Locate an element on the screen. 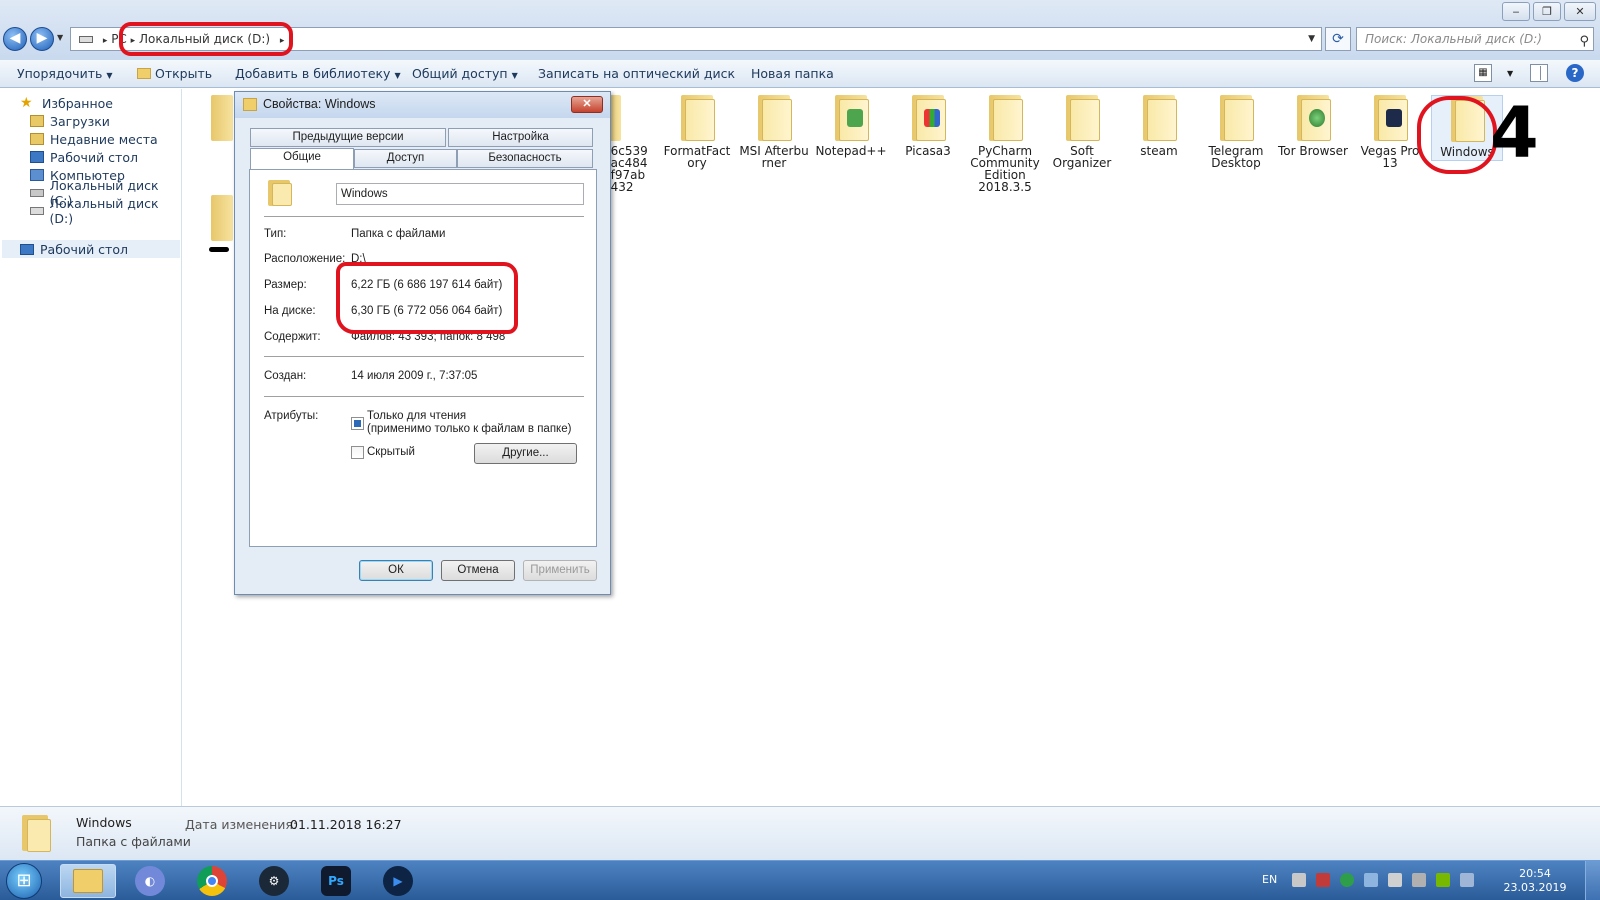 This screenshot has height=900, width=1600. dialog-titlebar: Свойства: Windows ✕ is located at coordinates (422, 105).